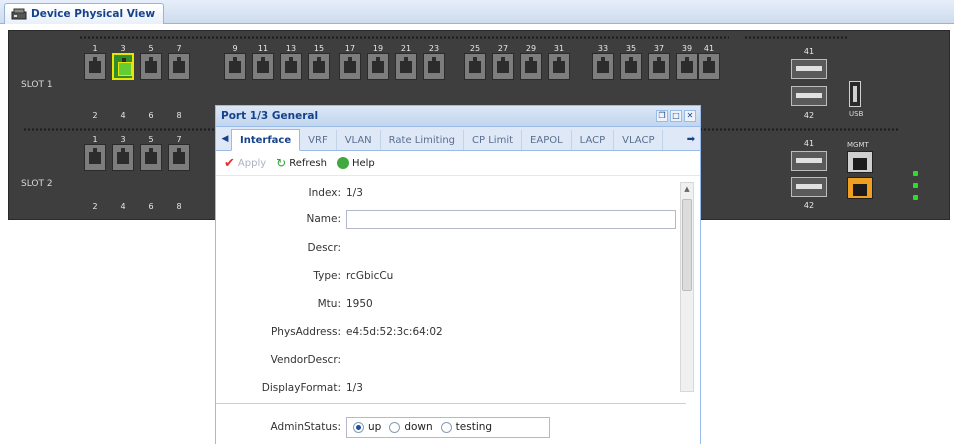 The image size is (954, 445). Describe the element at coordinates (370, 276) in the screenshot. I see `type-value: rcGbicCu` at that location.